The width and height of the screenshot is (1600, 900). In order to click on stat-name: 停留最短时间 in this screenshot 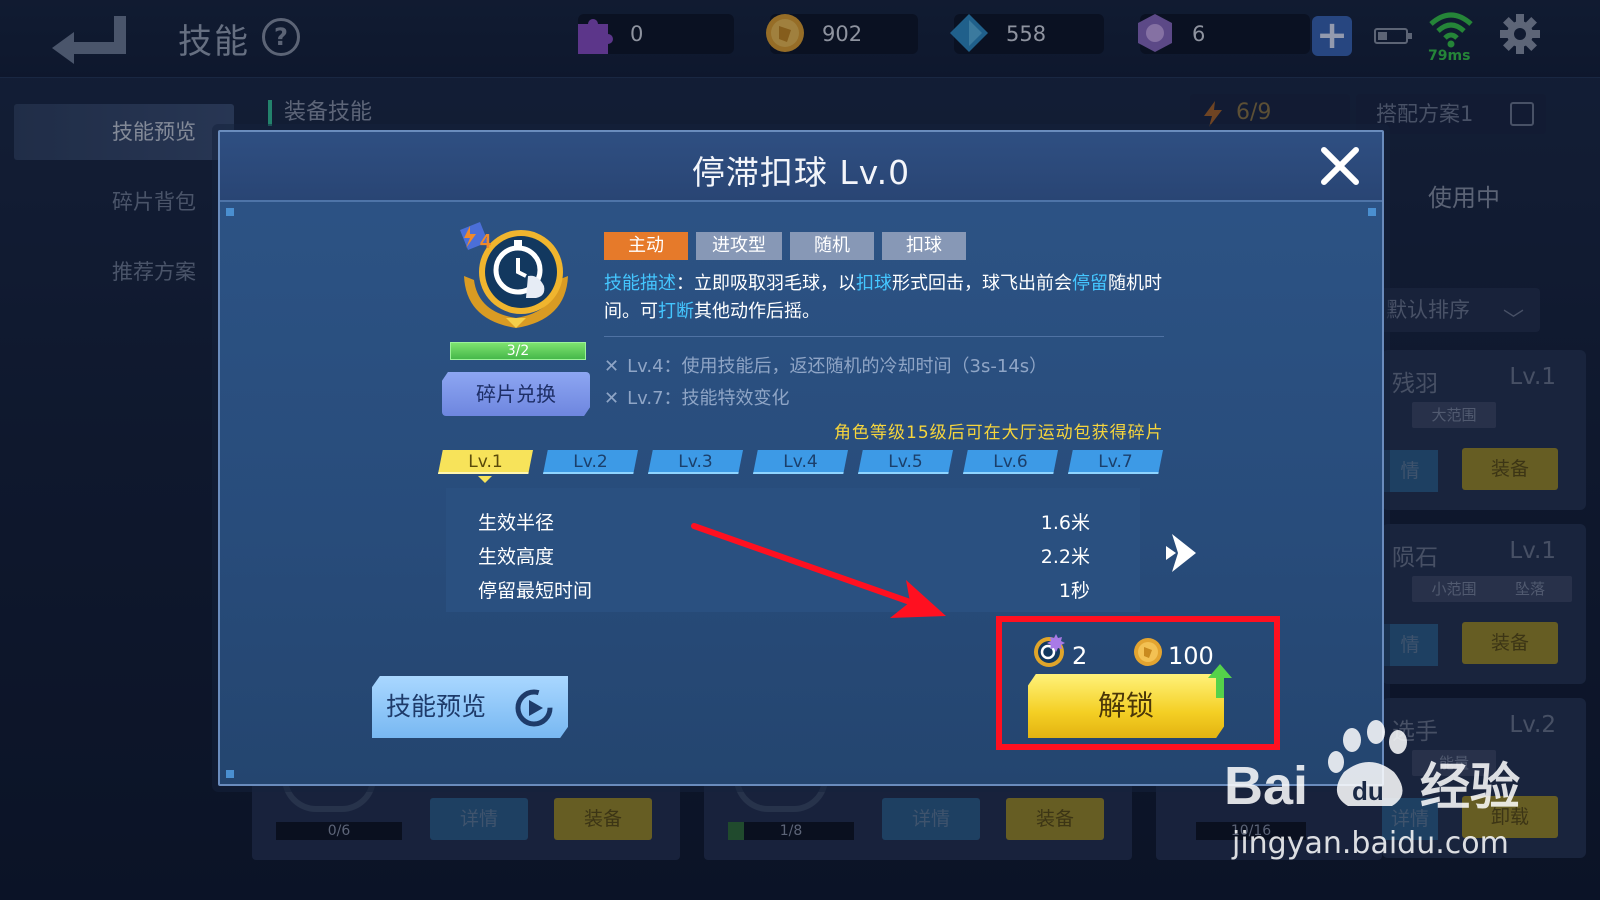, I will do `click(535, 591)`.